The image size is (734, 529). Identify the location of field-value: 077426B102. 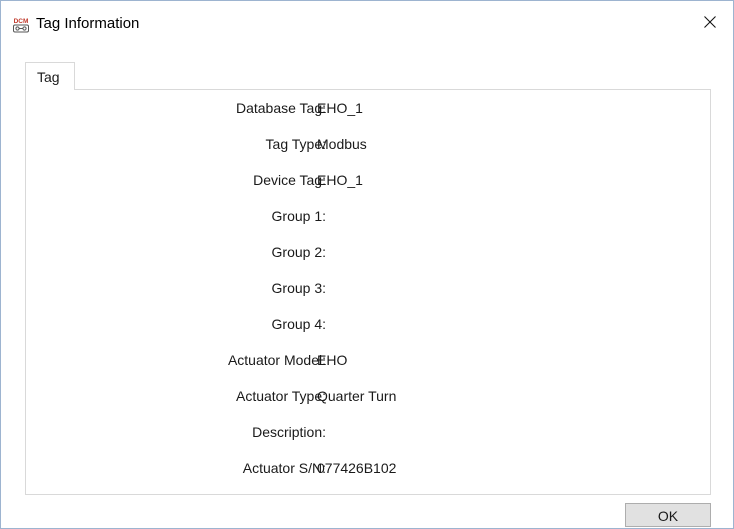
(357, 468).